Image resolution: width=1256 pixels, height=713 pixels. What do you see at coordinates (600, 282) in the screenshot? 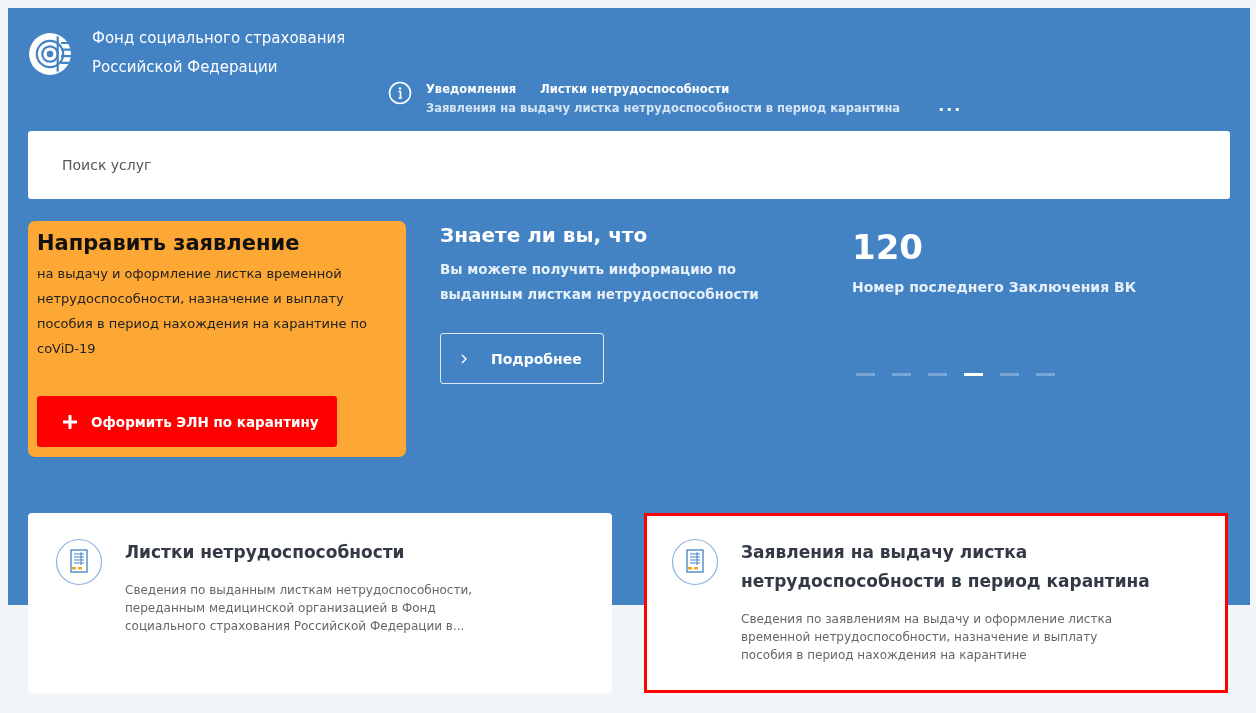
I see `tip-text: Вы можете получить информацию по выданным листкам нетрудоспособности` at bounding box center [600, 282].